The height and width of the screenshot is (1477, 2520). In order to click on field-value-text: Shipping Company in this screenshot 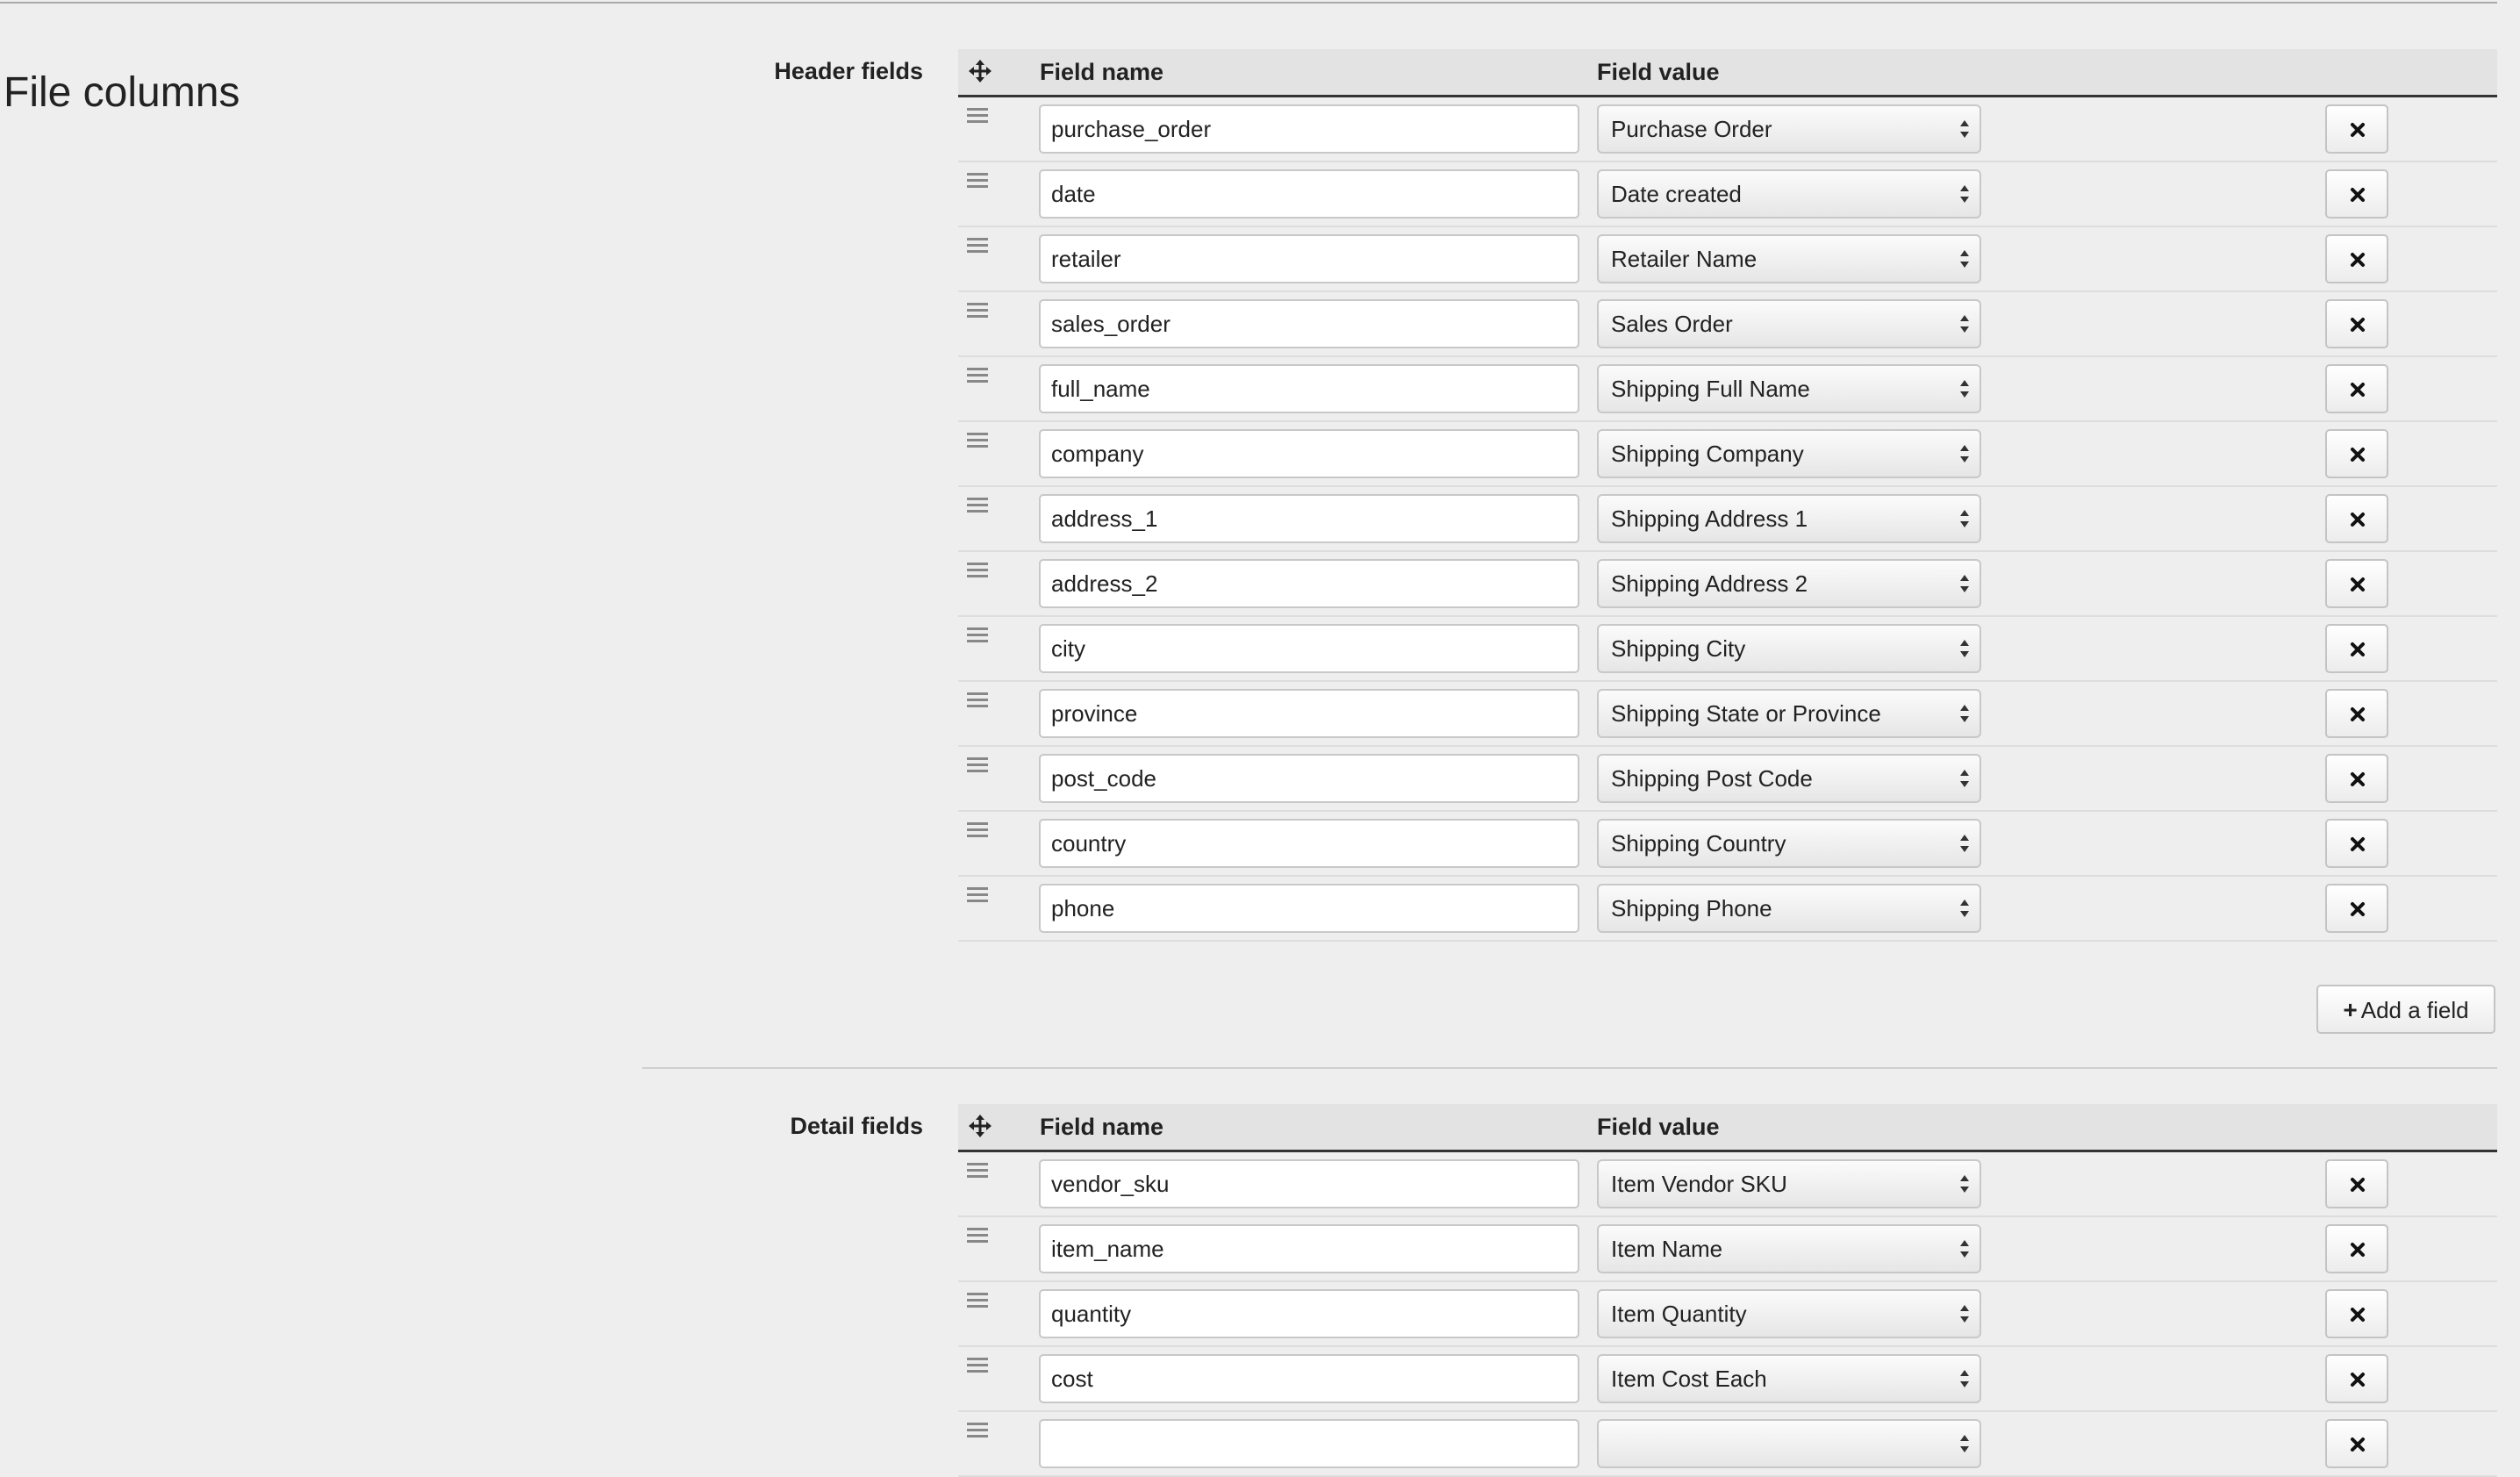, I will do `click(1707, 454)`.